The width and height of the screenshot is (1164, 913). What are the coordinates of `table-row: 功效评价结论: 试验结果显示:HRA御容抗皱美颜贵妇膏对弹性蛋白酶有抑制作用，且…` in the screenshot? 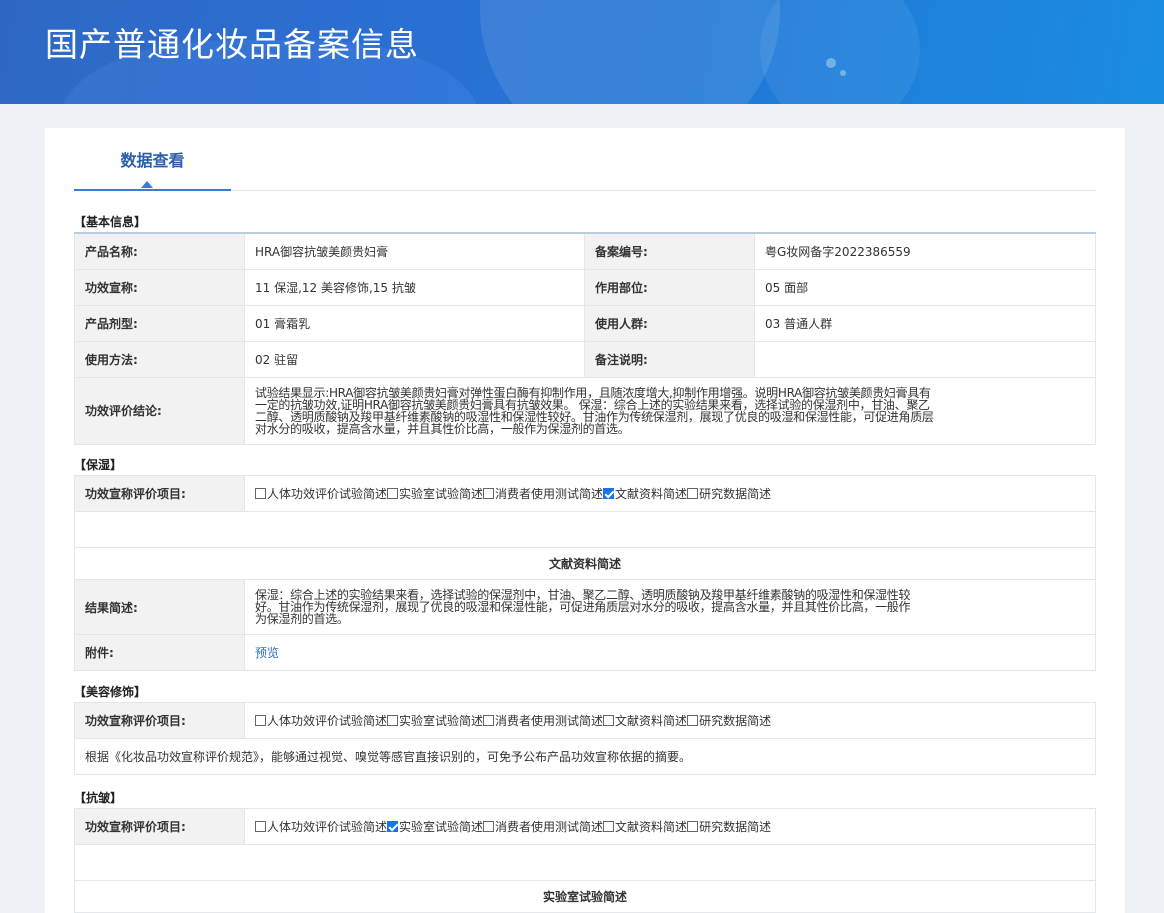 It's located at (585, 410).